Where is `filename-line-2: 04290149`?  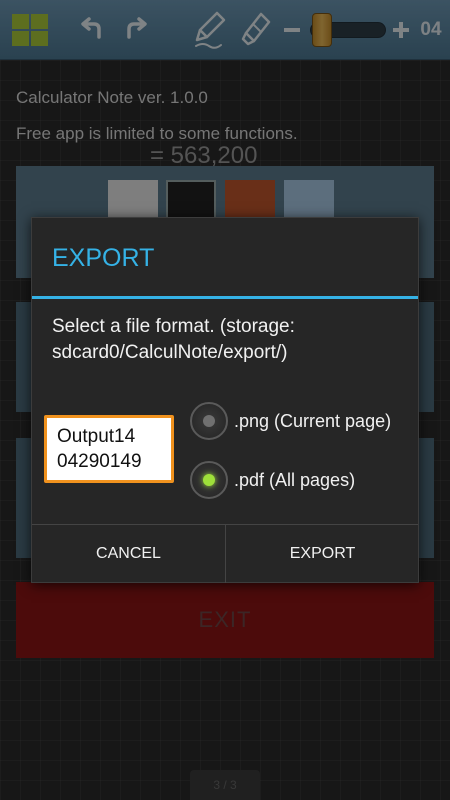
filename-line-2: 04290149 is located at coordinates (99, 461).